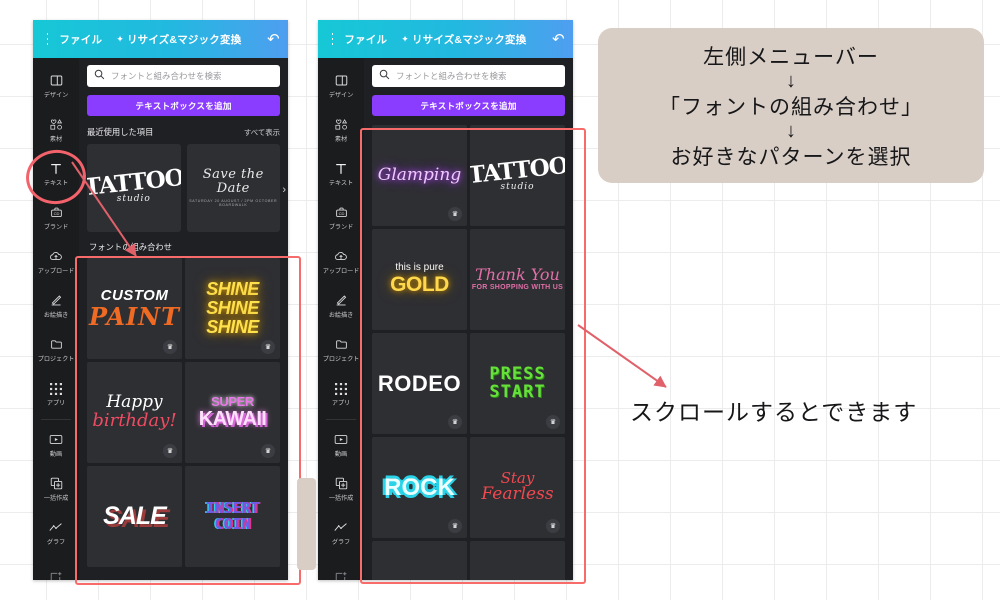  I want to click on font-combo-item: Glamping ♛, so click(419, 175).